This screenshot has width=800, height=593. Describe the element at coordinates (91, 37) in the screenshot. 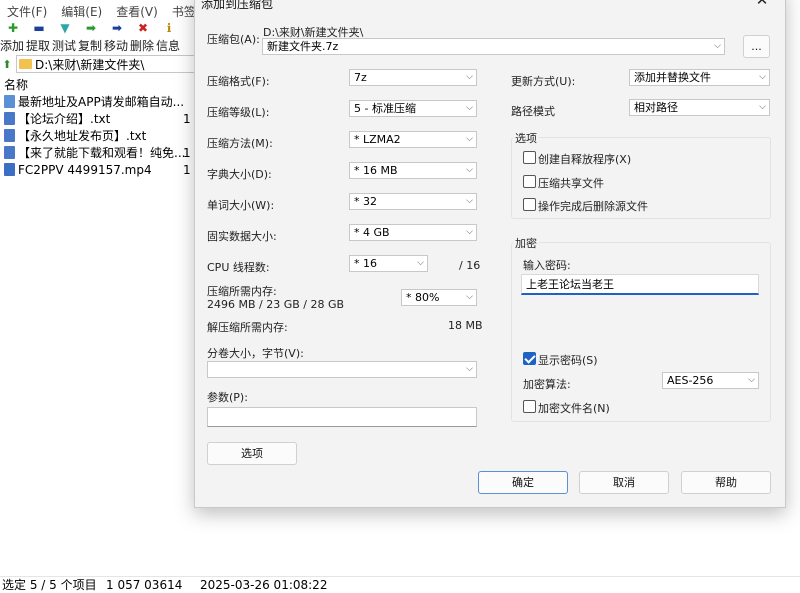

I see `toolbar-button-3: ➡ 复制` at that location.